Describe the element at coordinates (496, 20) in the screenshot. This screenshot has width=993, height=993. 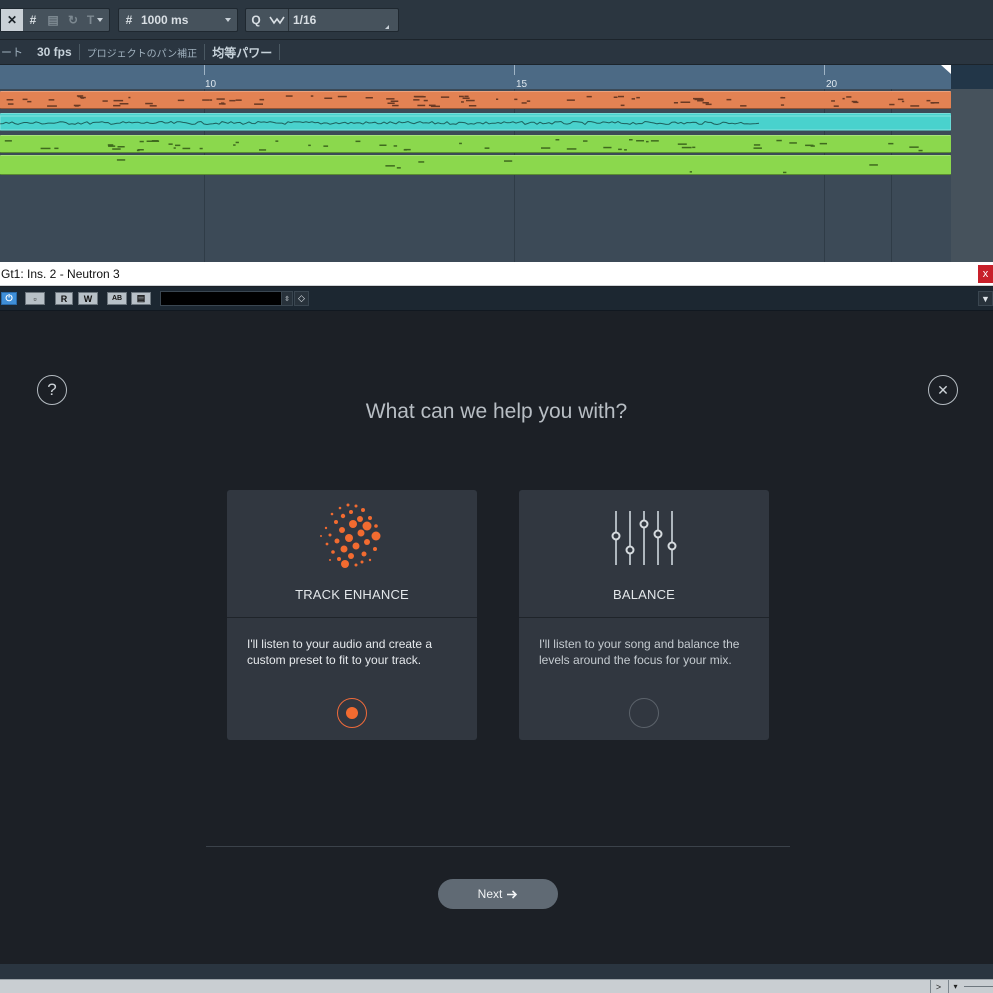
I see `main-toolbar: ✕ # ▤ ↻ T # 1000 ms Q 1/16` at that location.